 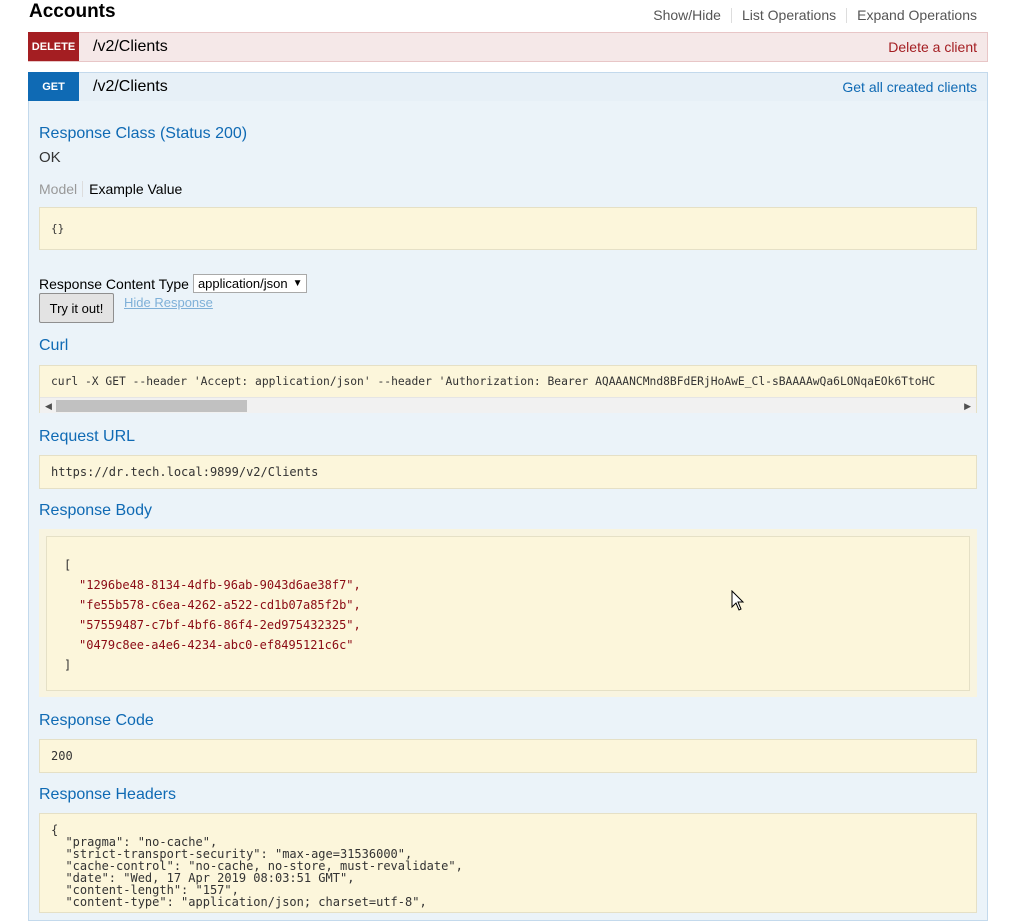 What do you see at coordinates (53, 46) in the screenshot?
I see `method-badge-delete: DELETE` at bounding box center [53, 46].